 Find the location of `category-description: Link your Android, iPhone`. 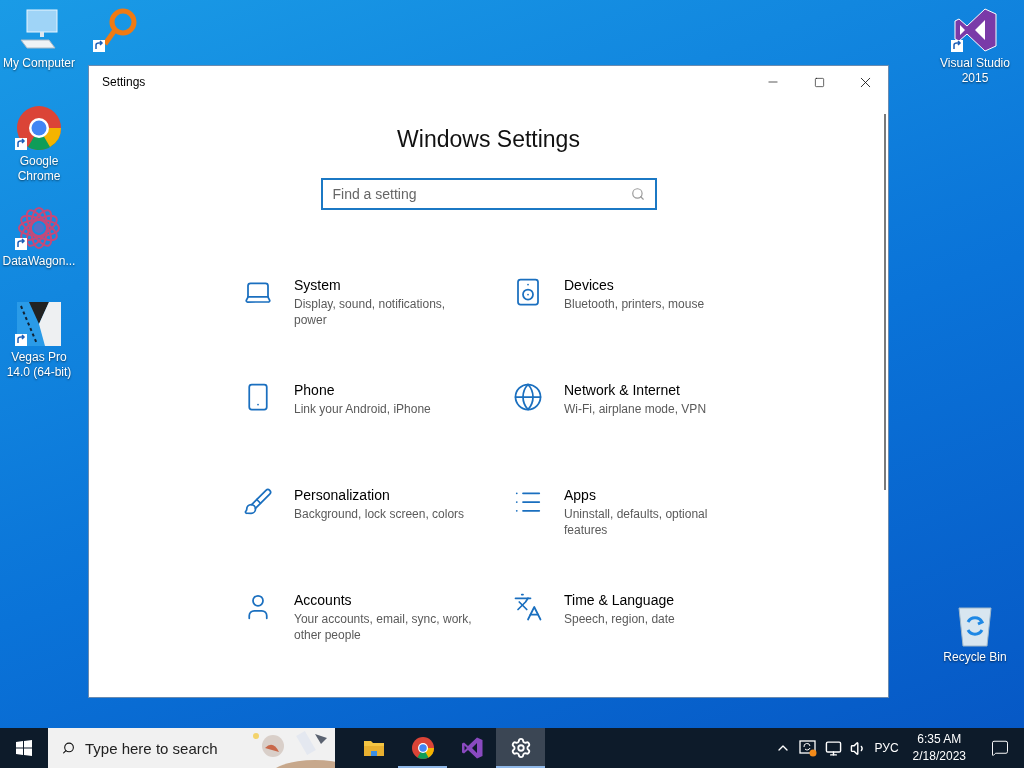

category-description: Link your Android, iPhone is located at coordinates (362, 409).